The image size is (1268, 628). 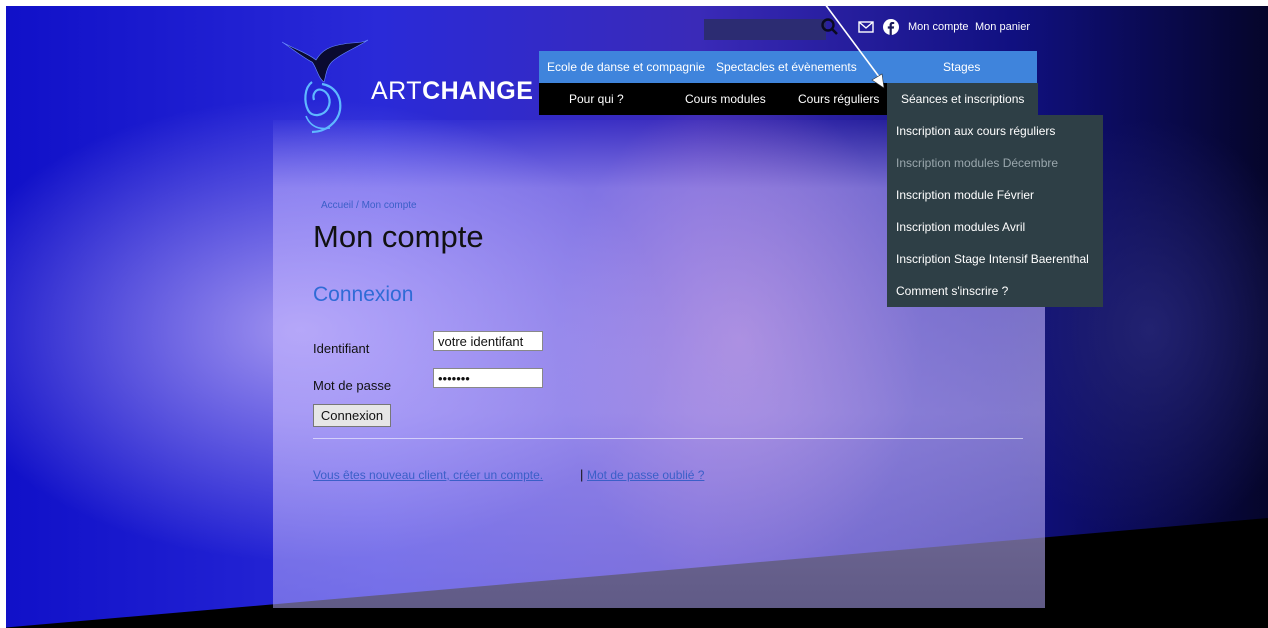 What do you see at coordinates (838, 99) in the screenshot?
I see `subnav-item-regular-courses: Cours réguliers` at bounding box center [838, 99].